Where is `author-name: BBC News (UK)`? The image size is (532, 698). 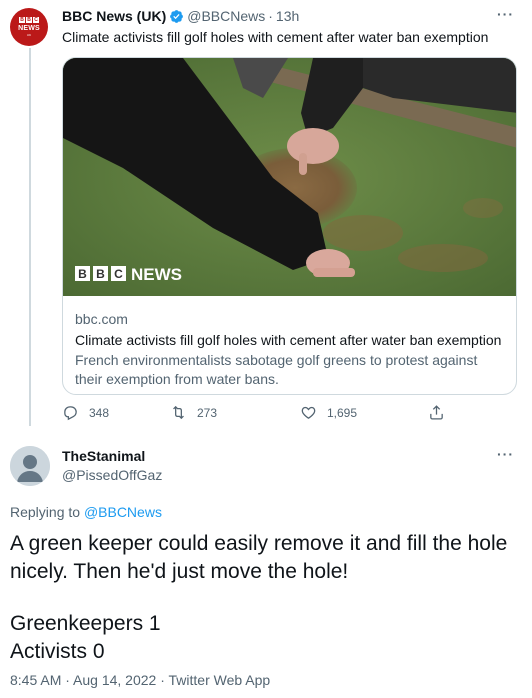
author-name: BBC News (UK) is located at coordinates (114, 16).